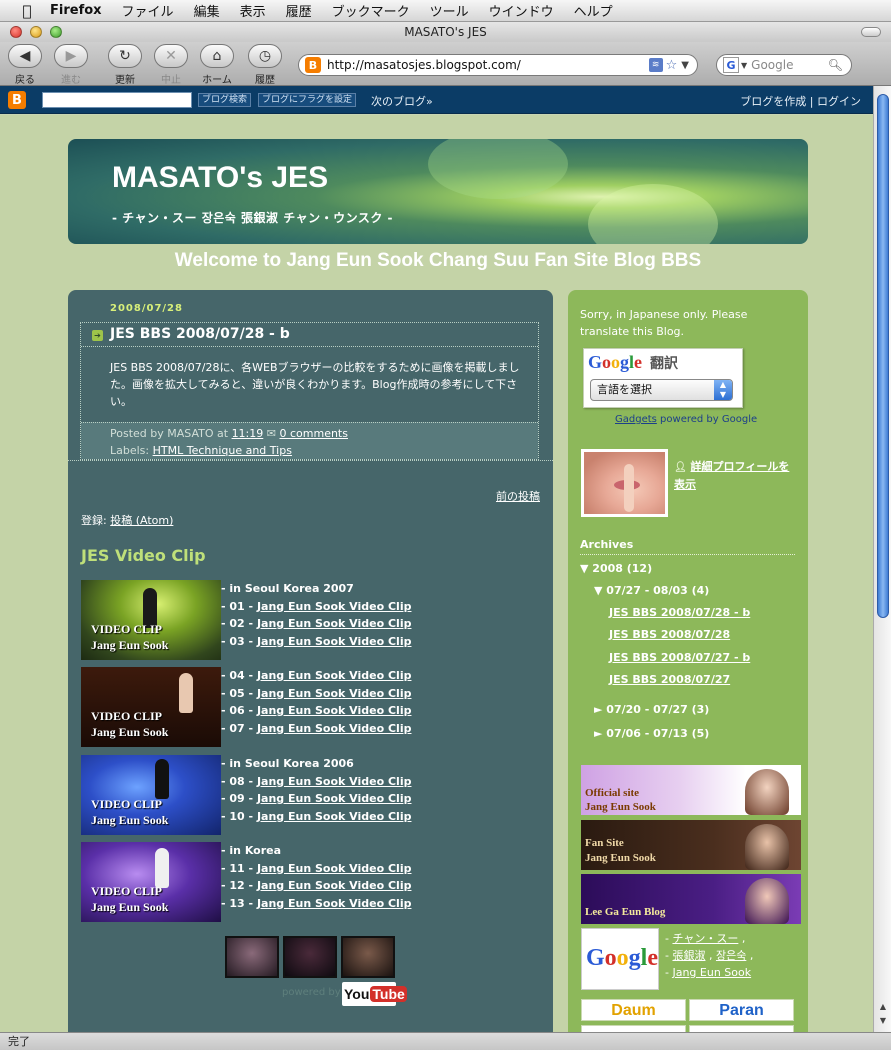 This screenshot has width=891, height=1050. Describe the element at coordinates (789, 65) in the screenshot. I see `search-input: Google` at that location.